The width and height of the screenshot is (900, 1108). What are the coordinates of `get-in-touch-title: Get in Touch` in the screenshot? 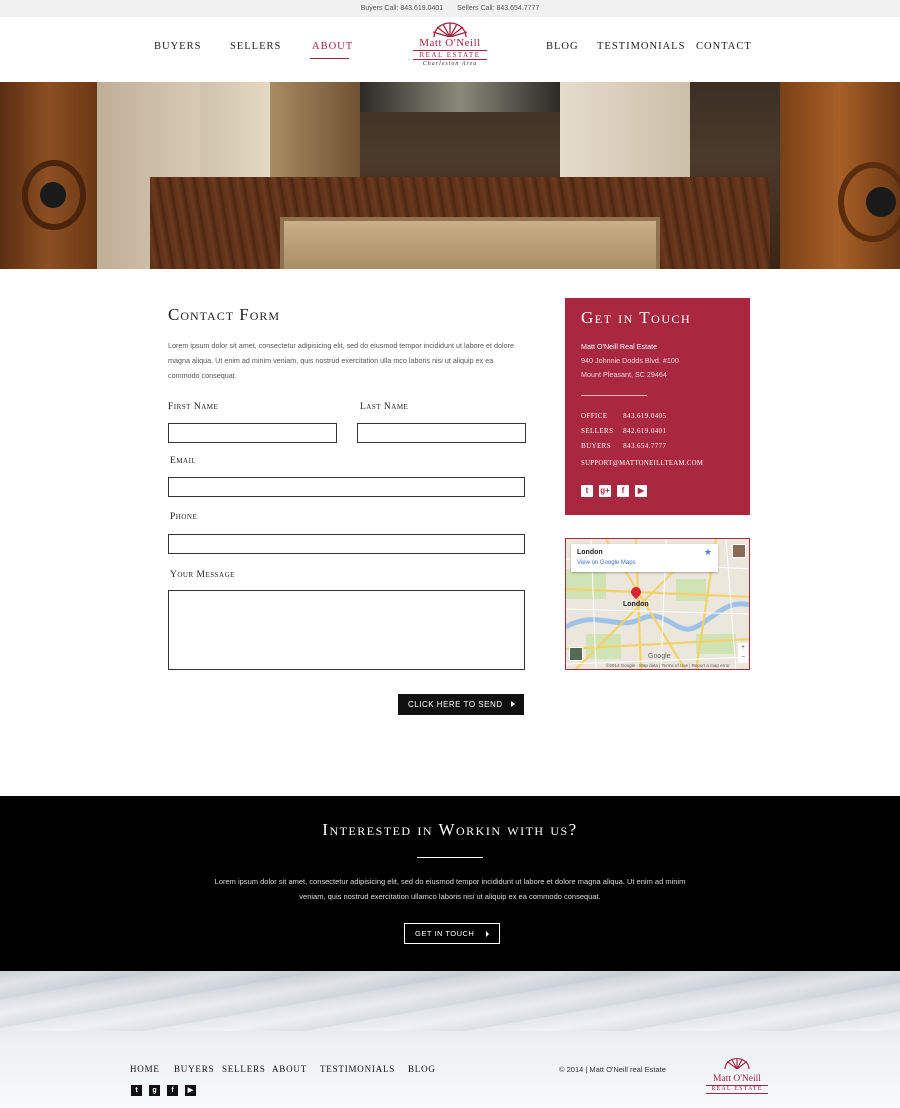 It's located at (636, 317).